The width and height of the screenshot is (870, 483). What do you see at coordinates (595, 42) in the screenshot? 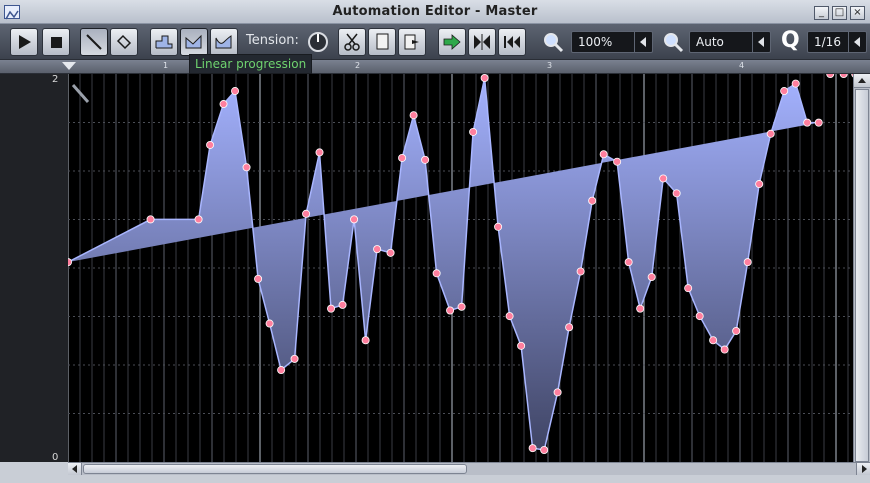
I see `zoom-x-value: 100%` at bounding box center [595, 42].